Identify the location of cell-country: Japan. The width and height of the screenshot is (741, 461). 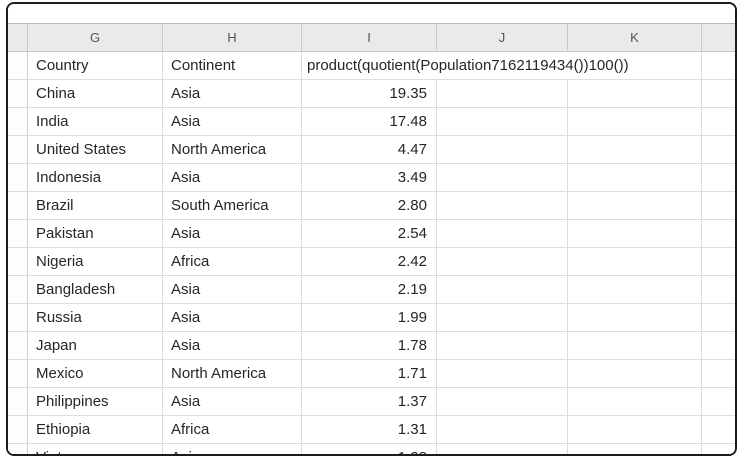
(95, 346).